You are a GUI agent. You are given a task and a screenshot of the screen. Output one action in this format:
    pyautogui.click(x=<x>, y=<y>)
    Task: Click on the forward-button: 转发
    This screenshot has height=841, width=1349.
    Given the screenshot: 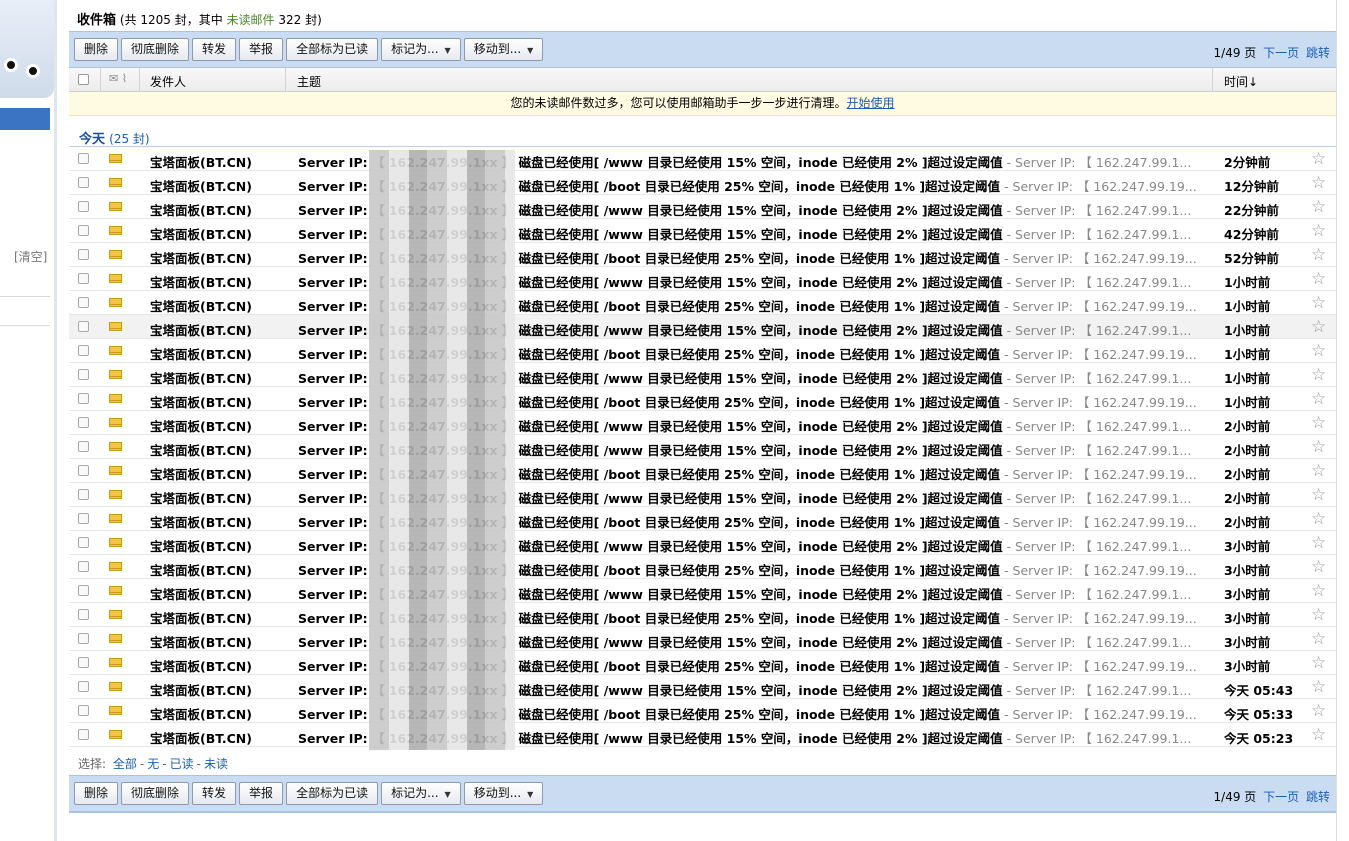 What is the action you would take?
    pyautogui.click(x=214, y=793)
    